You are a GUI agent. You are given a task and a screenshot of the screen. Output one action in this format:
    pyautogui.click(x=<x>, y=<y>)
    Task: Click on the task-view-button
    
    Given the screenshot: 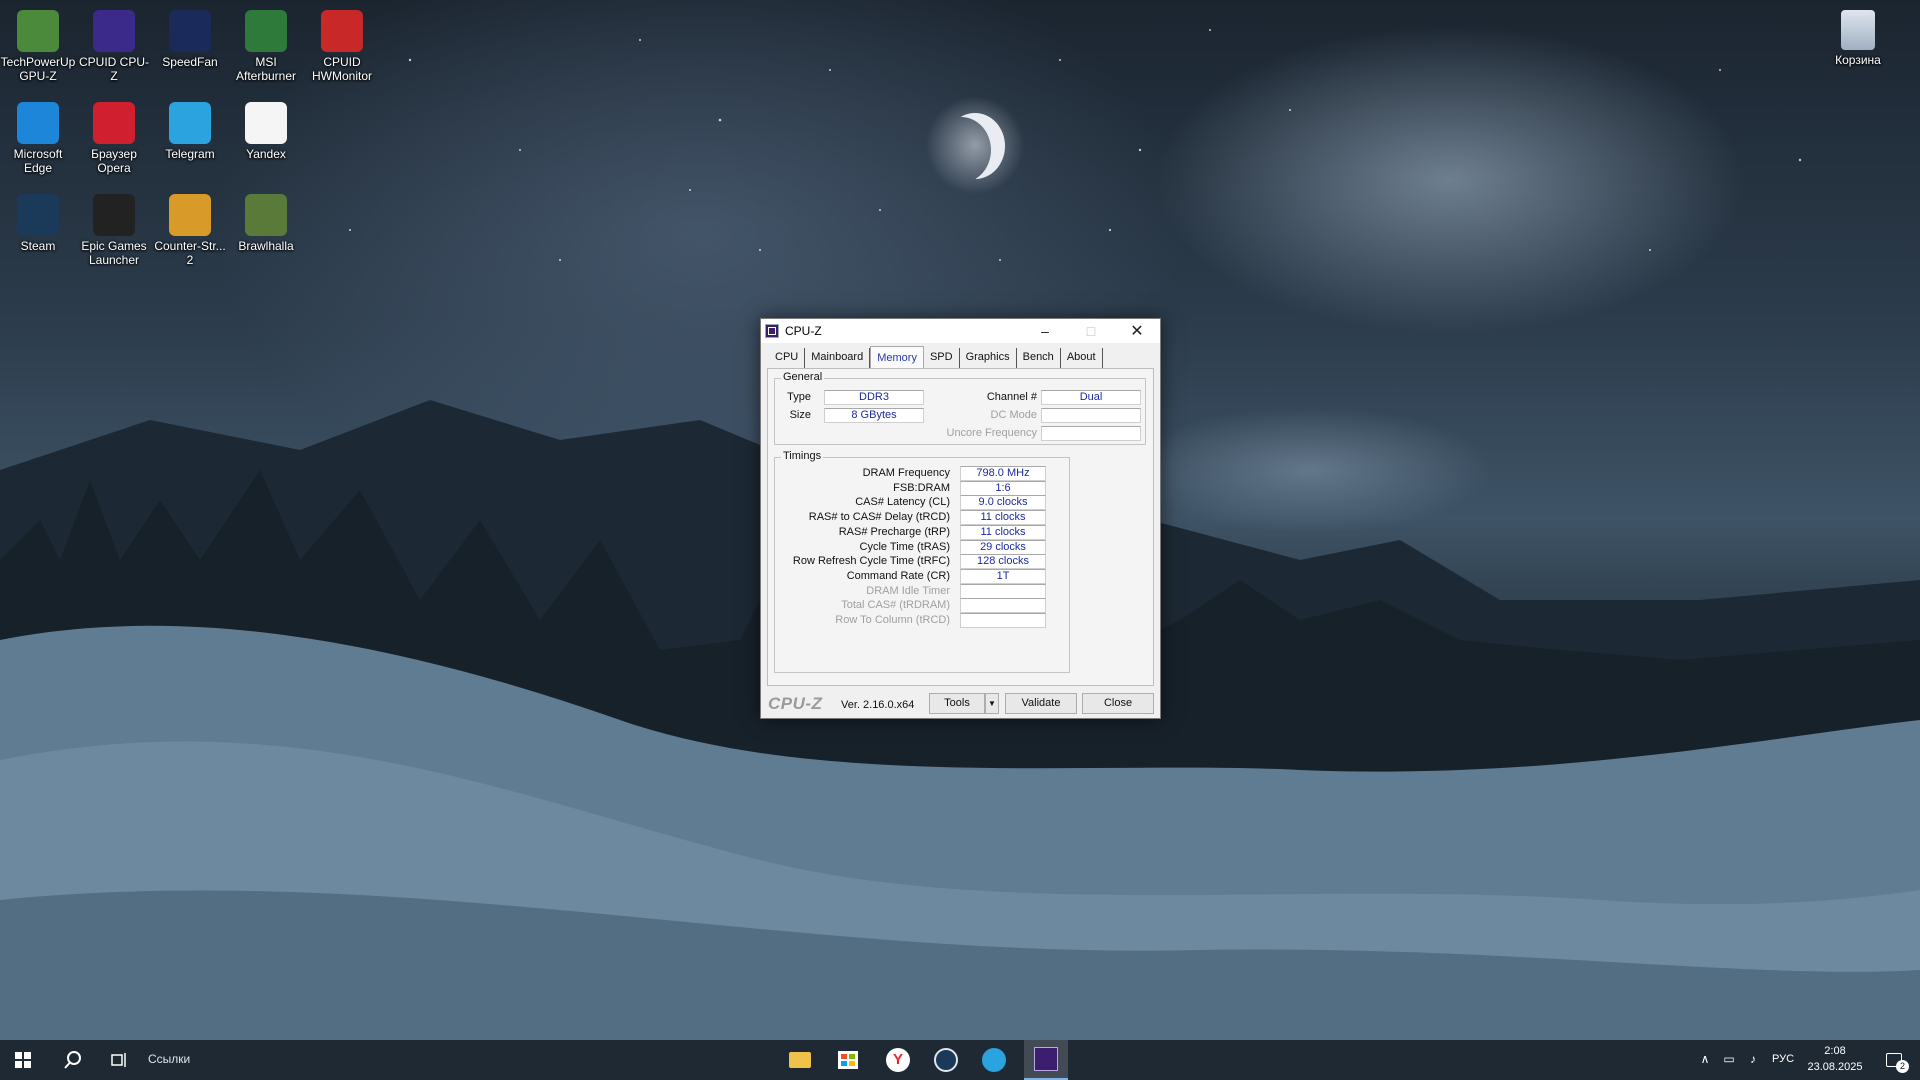 What is the action you would take?
    pyautogui.click(x=119, y=1060)
    